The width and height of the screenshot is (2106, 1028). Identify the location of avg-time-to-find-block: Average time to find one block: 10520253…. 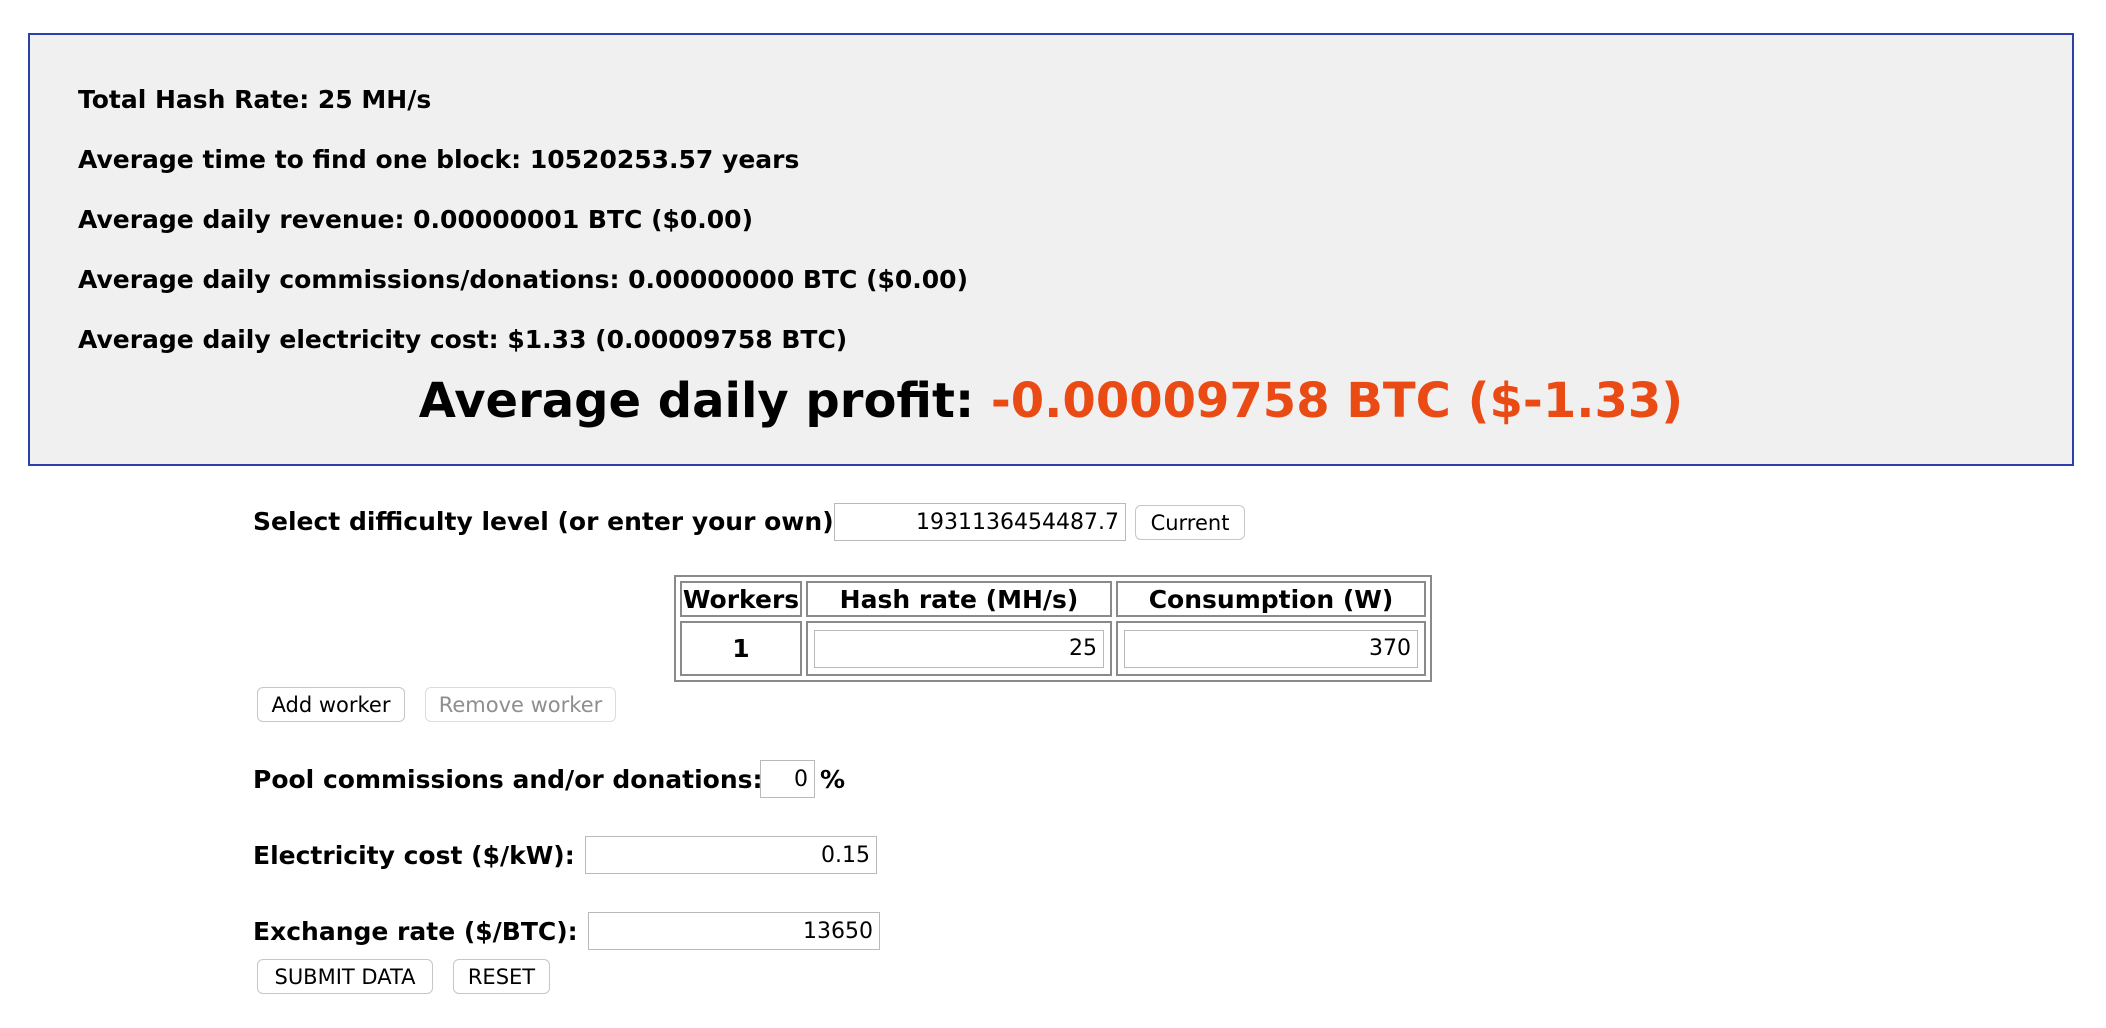
(439, 159).